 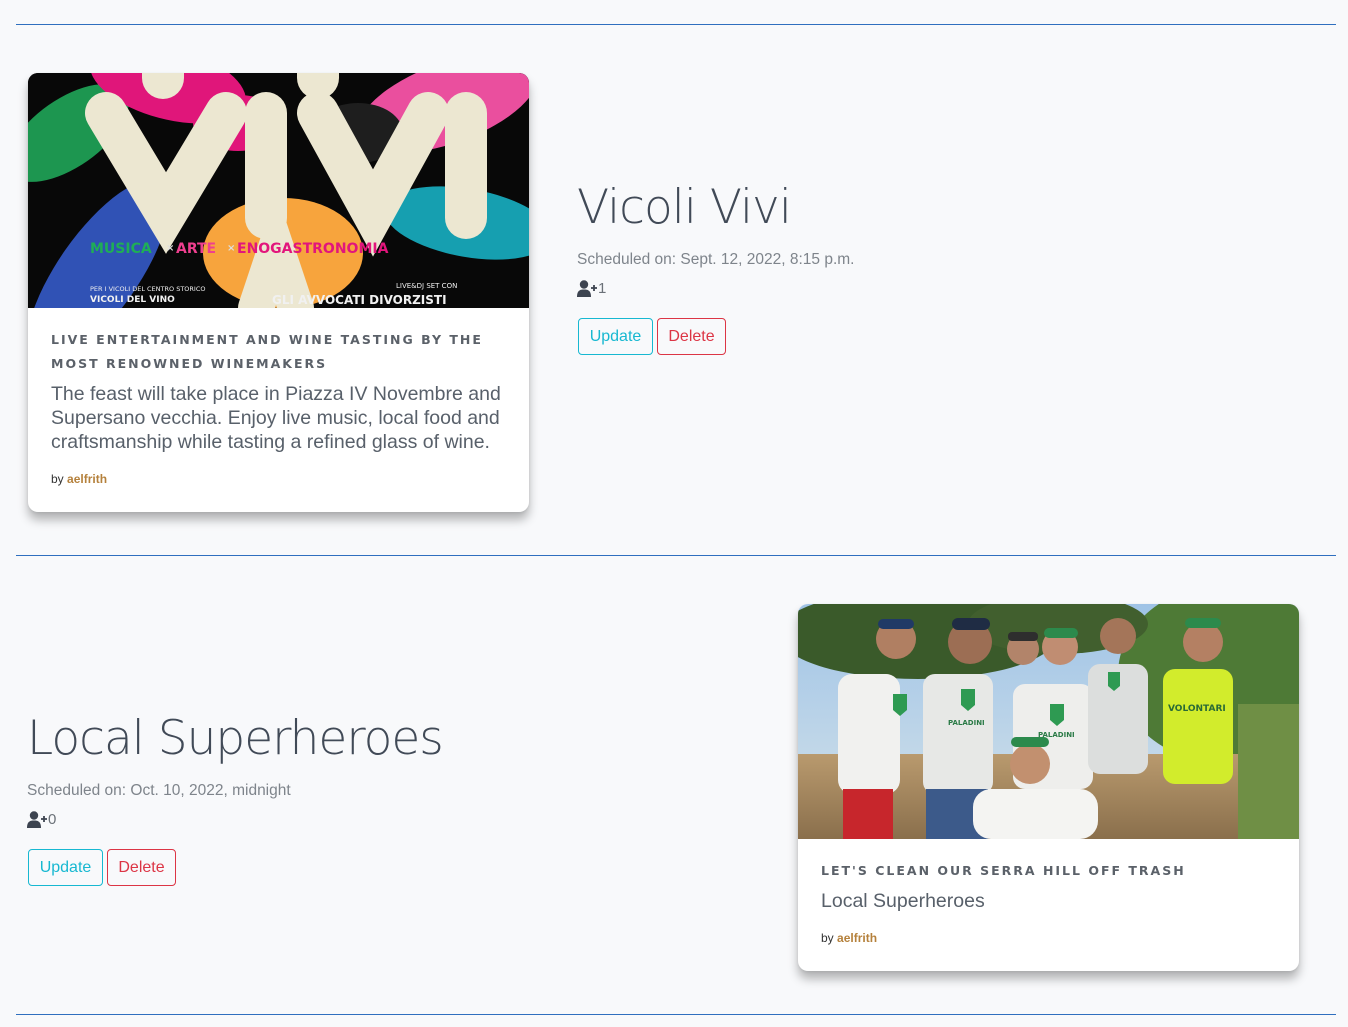 What do you see at coordinates (1048, 721) in the screenshot?
I see `event-photo-image: PALADINI PALADINI VOLONTARI` at bounding box center [1048, 721].